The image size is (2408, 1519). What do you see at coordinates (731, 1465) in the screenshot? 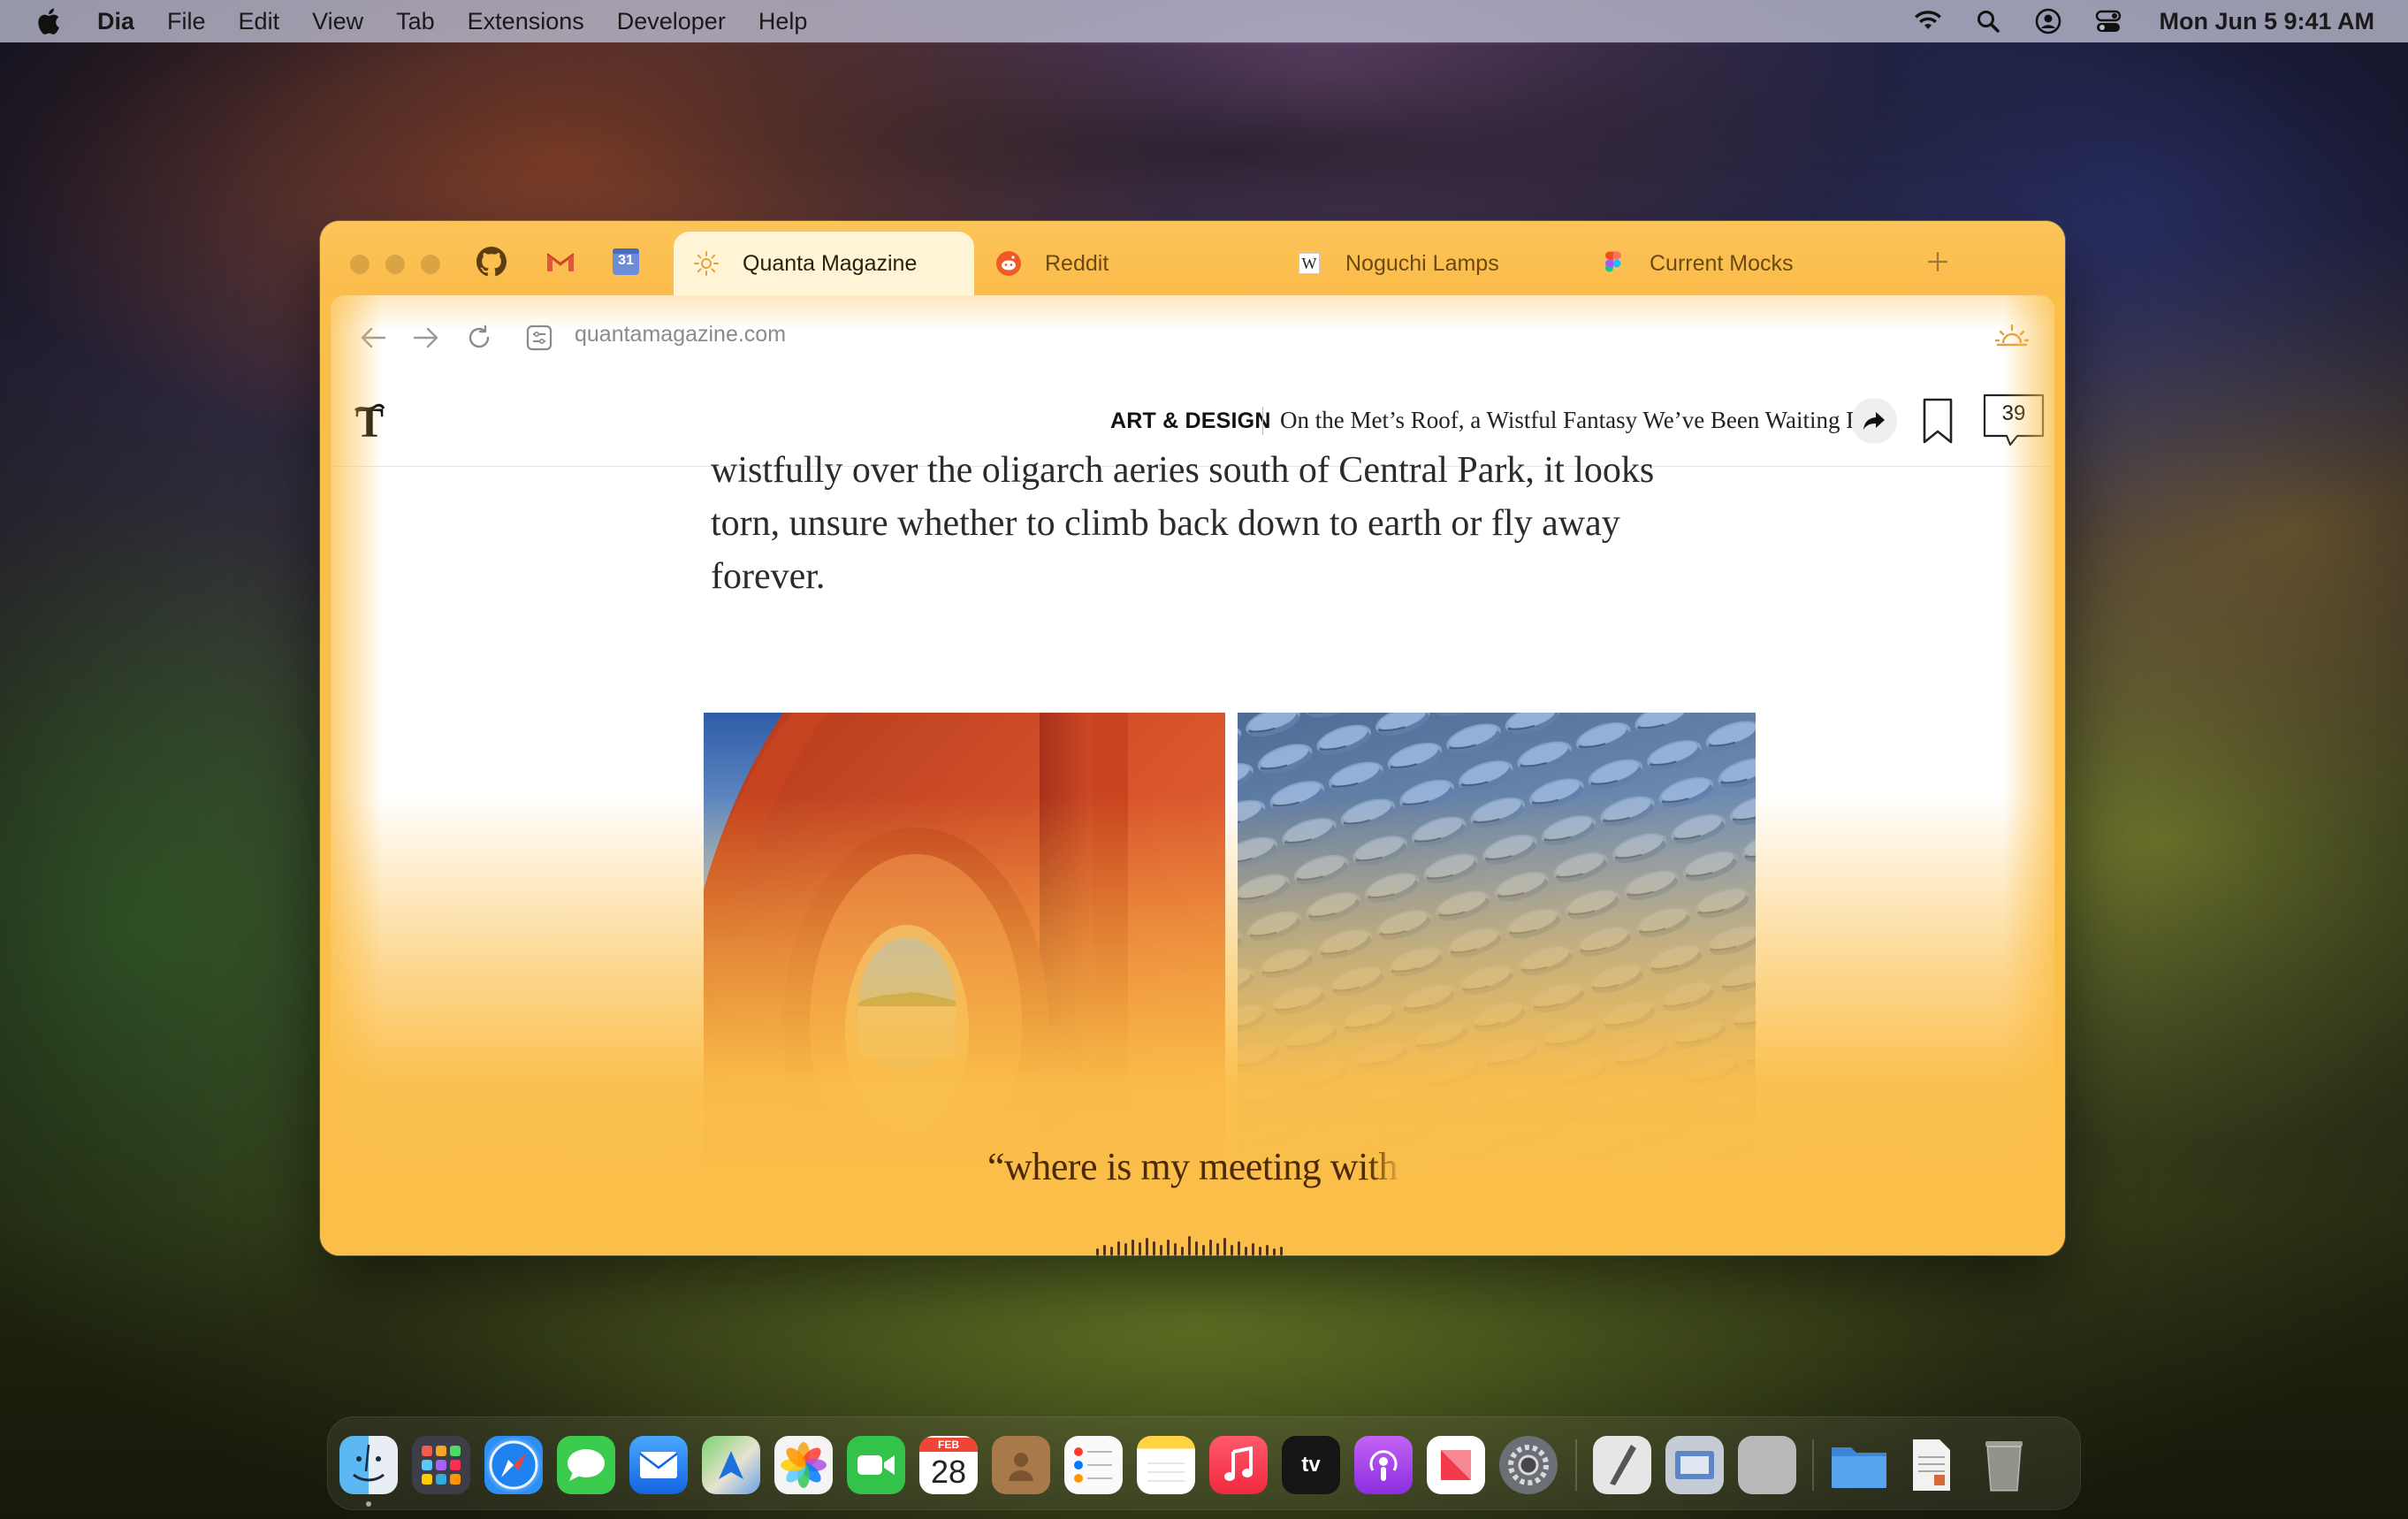
I see `dock-maps-icon` at bounding box center [731, 1465].